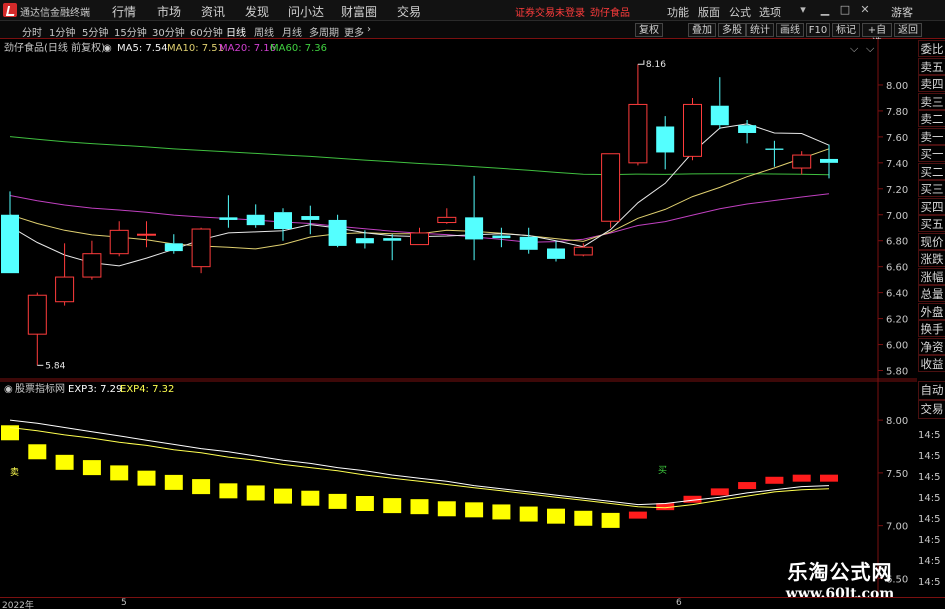 The width and height of the screenshot is (945, 609). What do you see at coordinates (324, 31) in the screenshot?
I see `period-multi: 多周期` at bounding box center [324, 31].